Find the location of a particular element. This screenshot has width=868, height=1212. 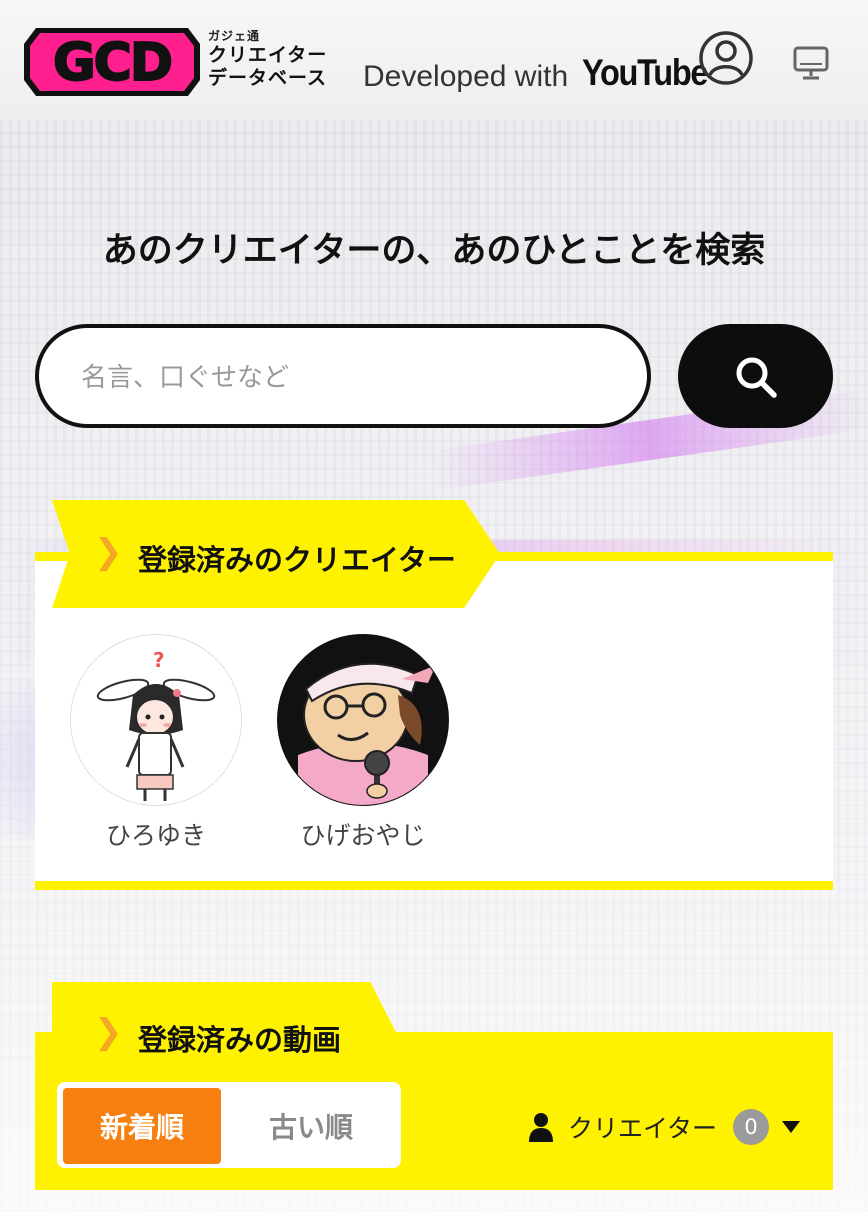

creator-filter-label: クリエイター is located at coordinates (643, 1128).